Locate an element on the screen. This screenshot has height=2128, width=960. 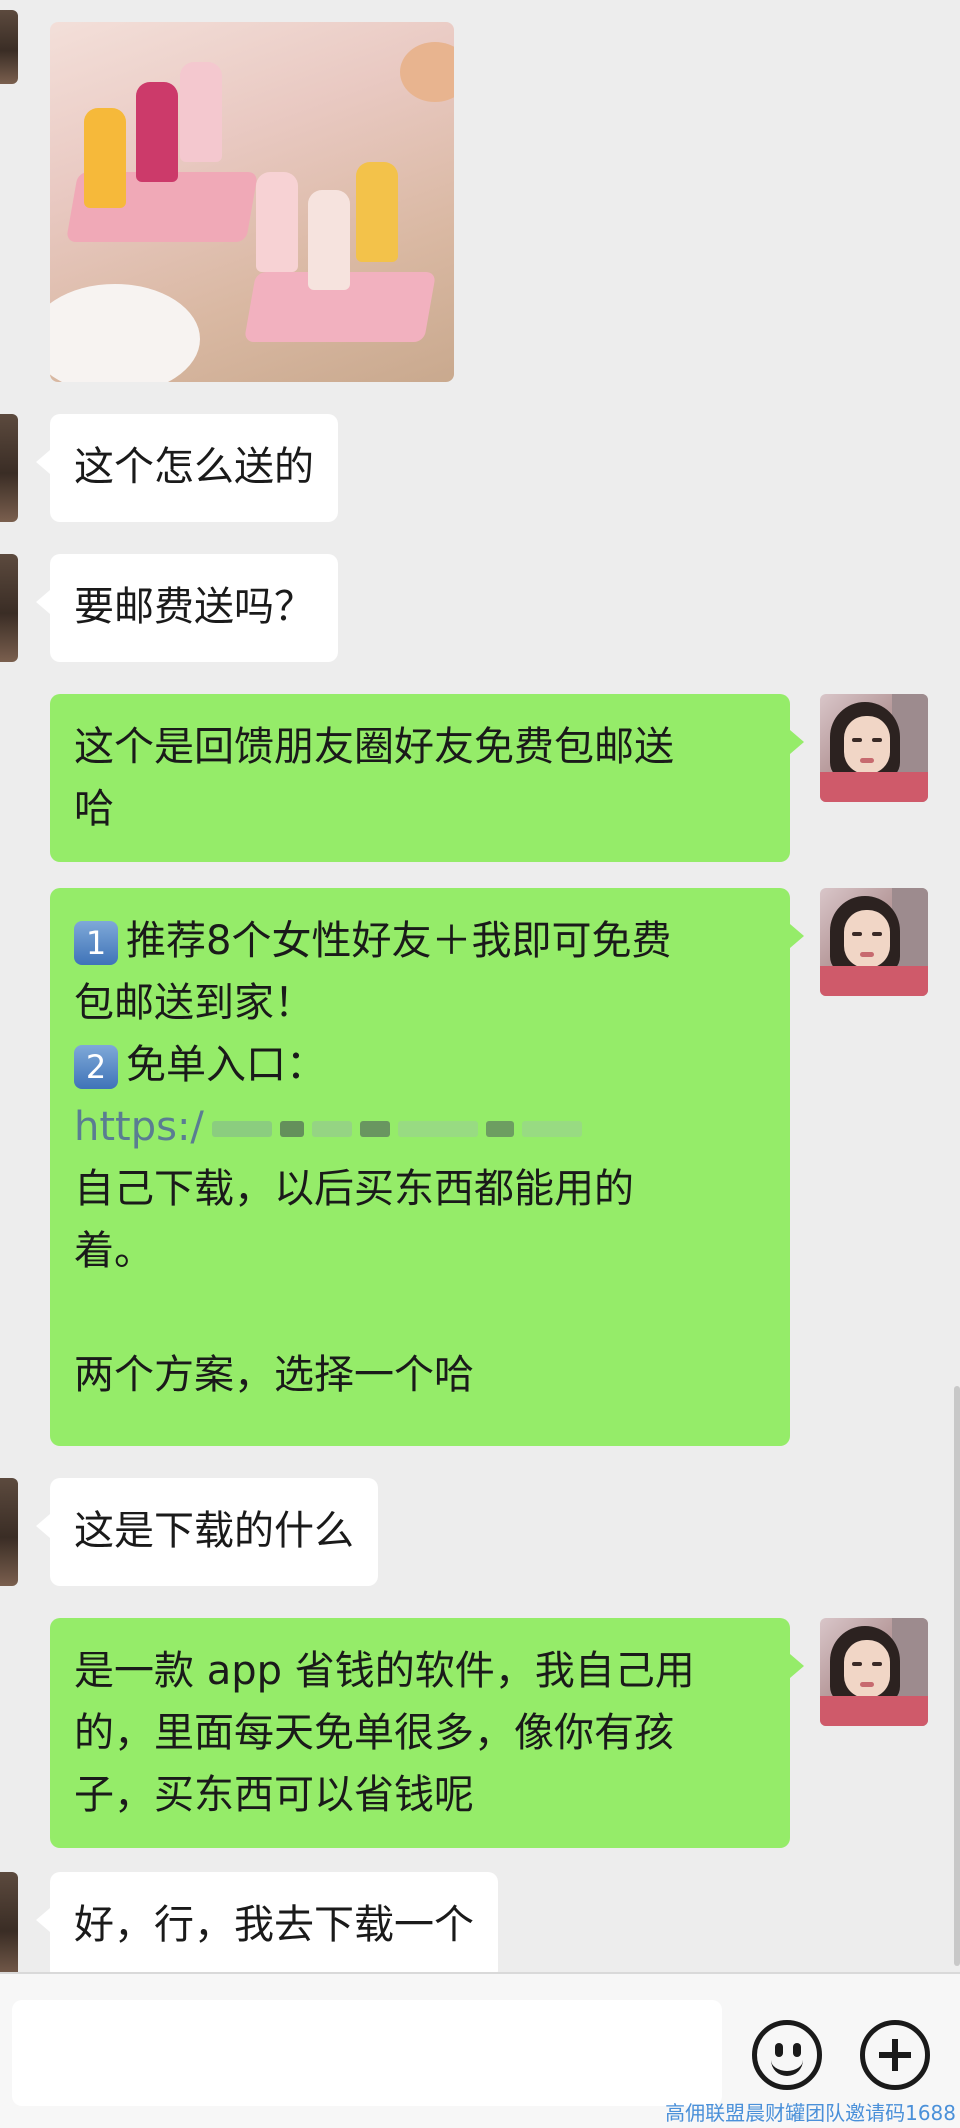
message-text: 推荐8个女性好友＋我即可免费 is located at coordinates (399, 941).